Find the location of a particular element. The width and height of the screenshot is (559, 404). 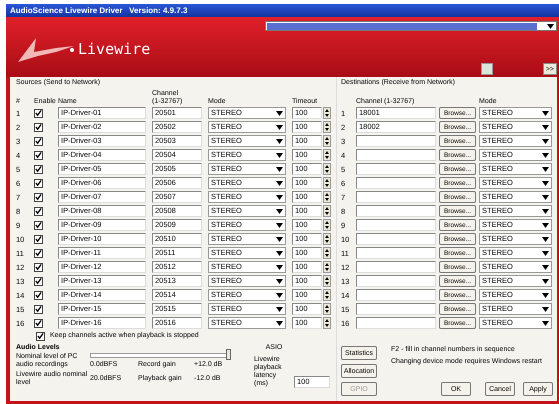

adapter-dropdown is located at coordinates (411, 26).